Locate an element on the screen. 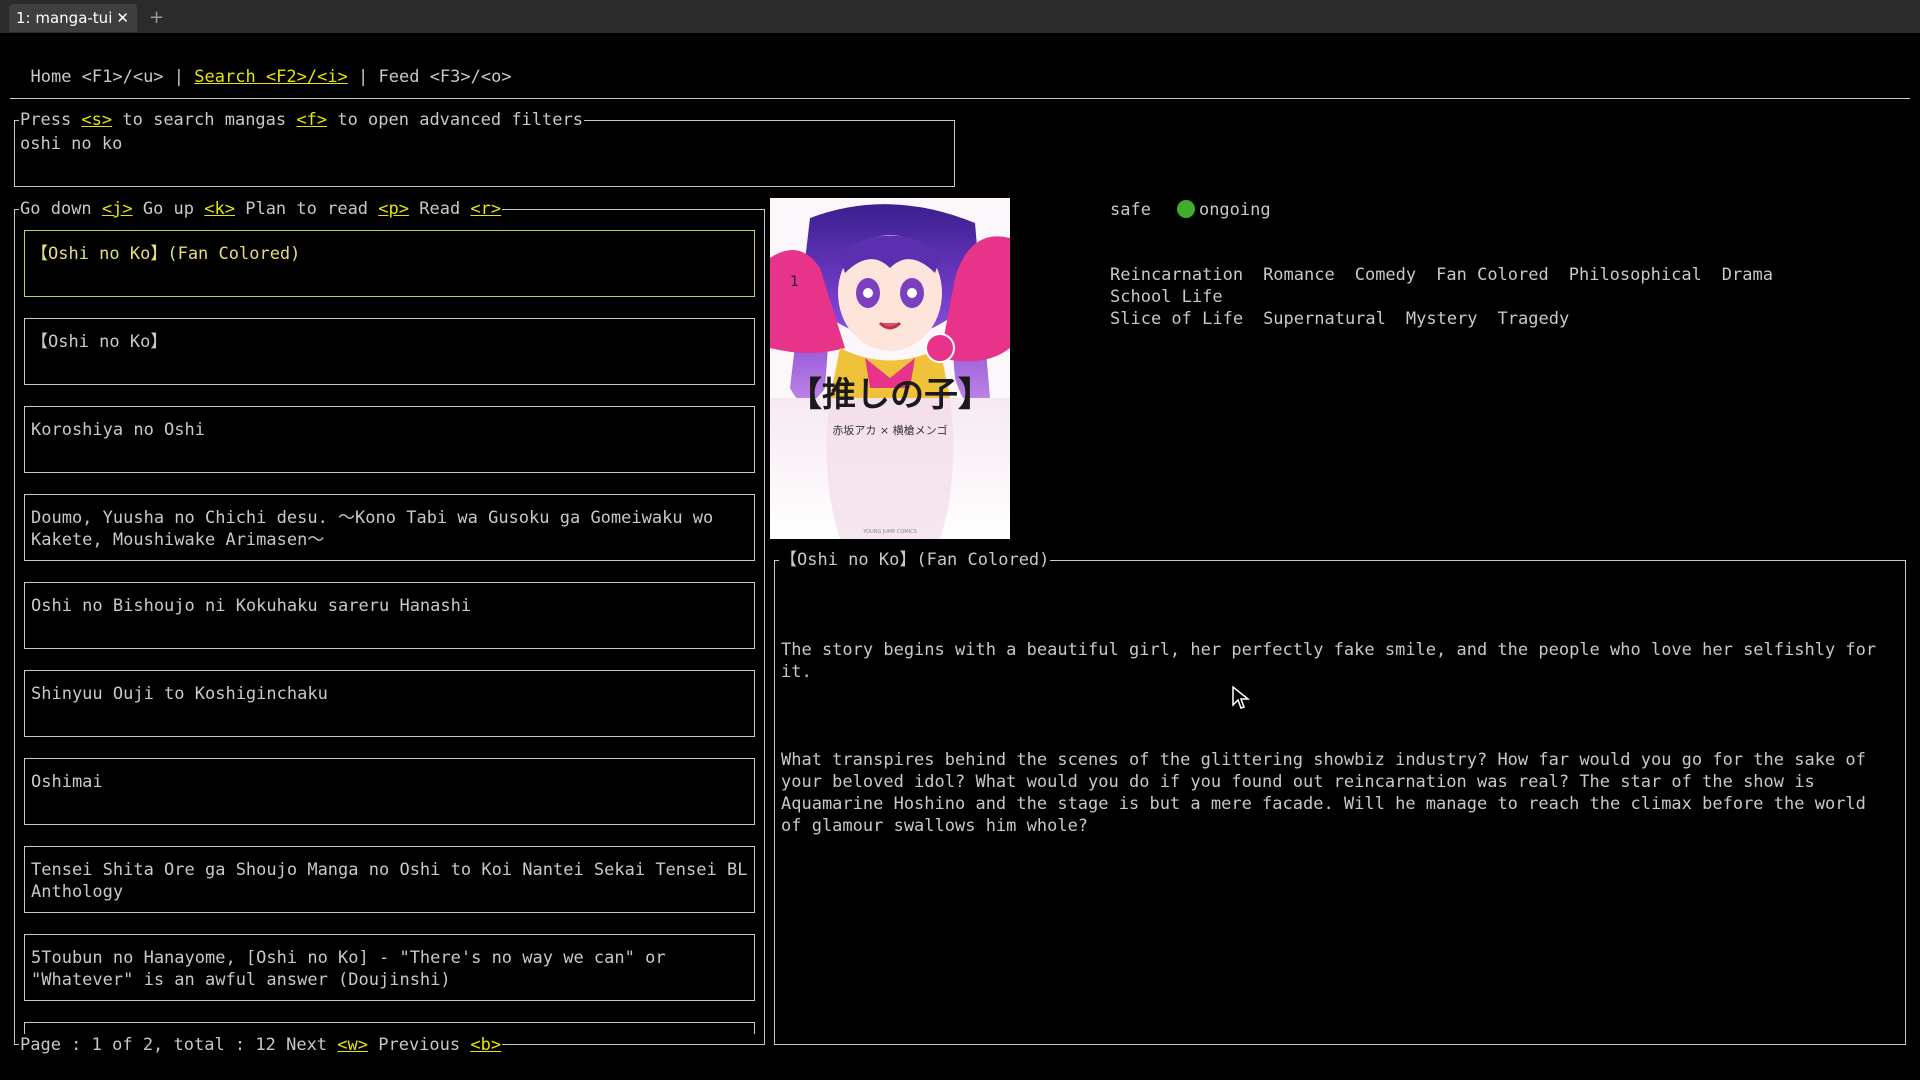 This screenshot has height=1080, width=1920. next-page-key: <w> is located at coordinates (352, 1045).